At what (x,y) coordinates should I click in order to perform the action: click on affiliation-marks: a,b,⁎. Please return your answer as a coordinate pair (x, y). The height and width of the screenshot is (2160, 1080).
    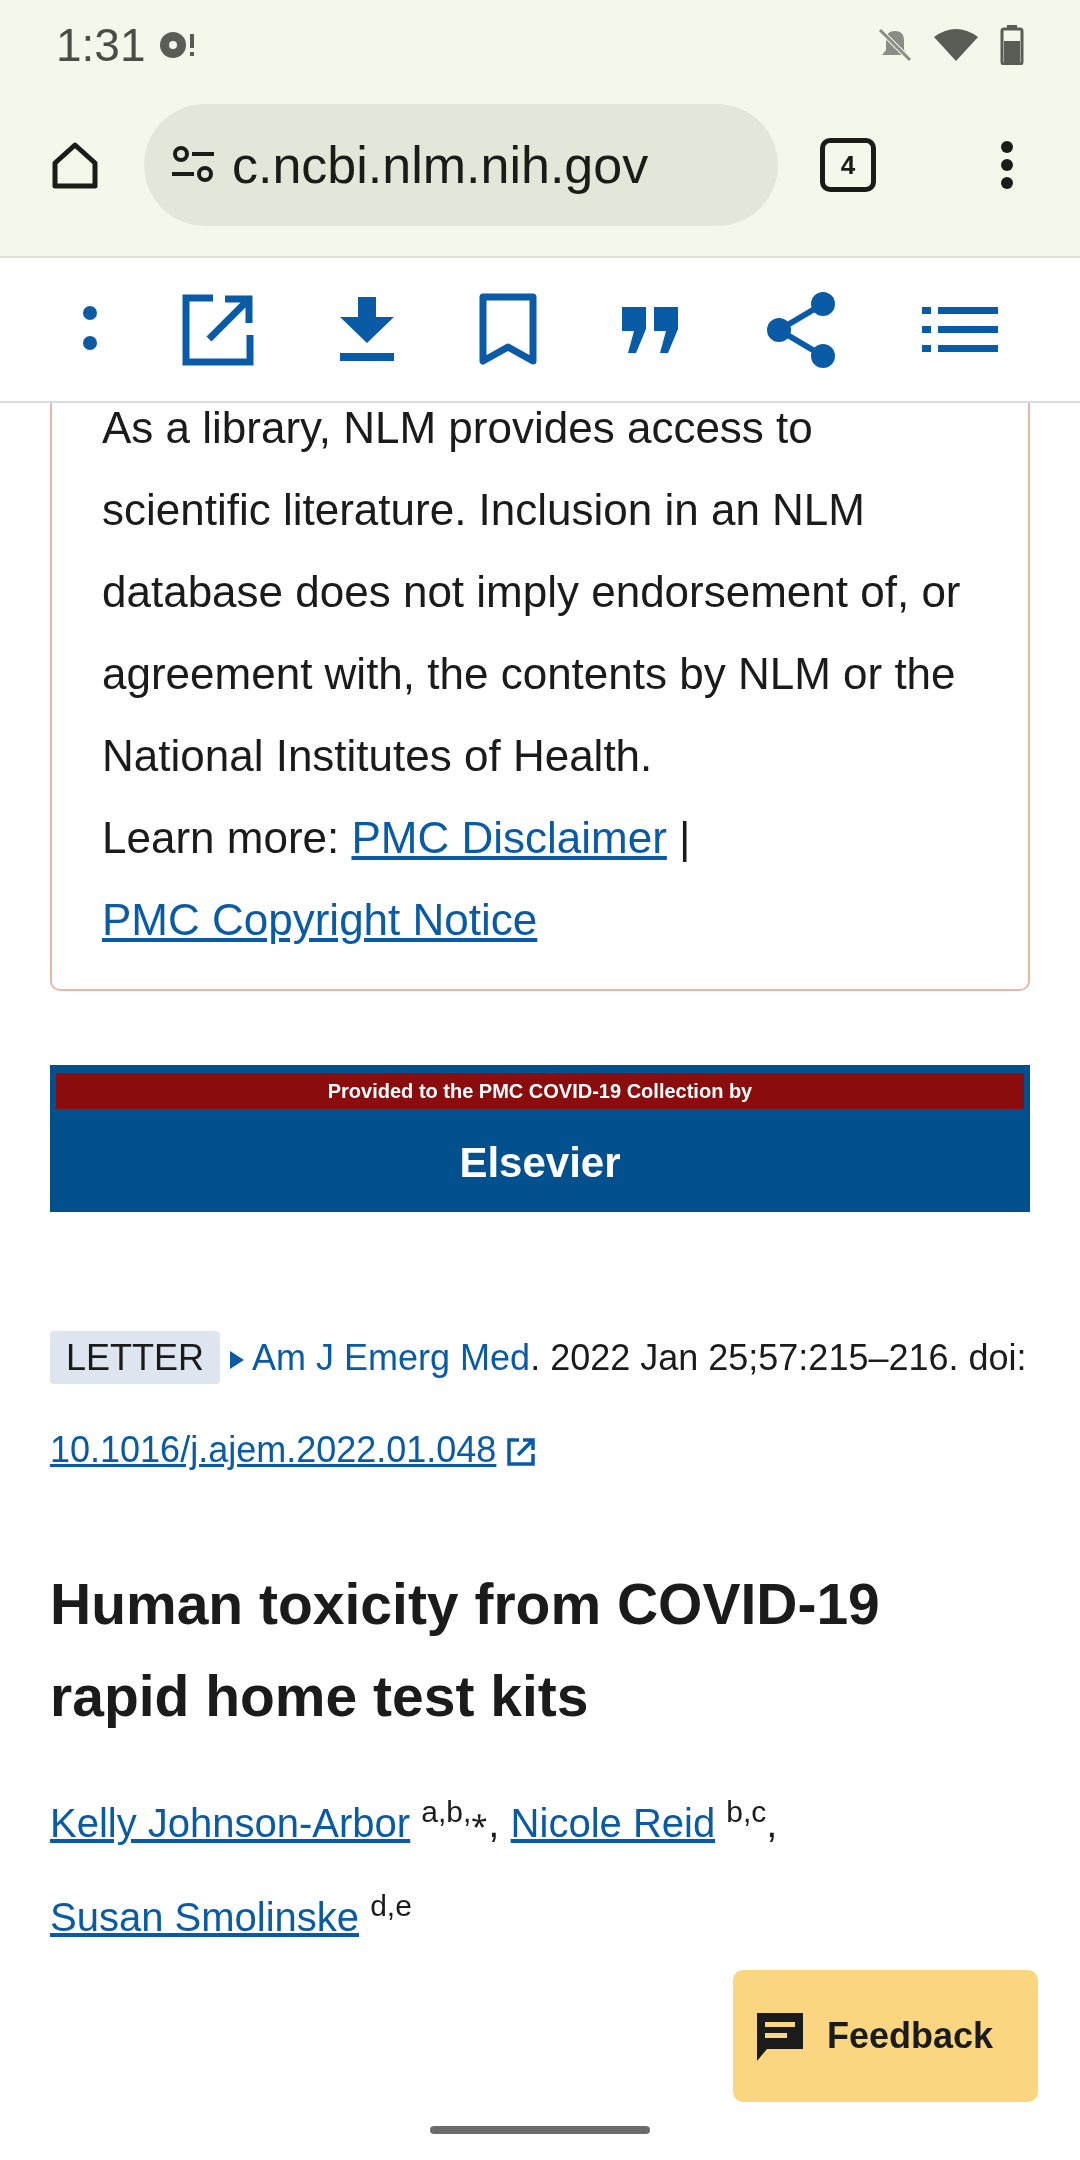
    Looking at the image, I should click on (455, 1811).